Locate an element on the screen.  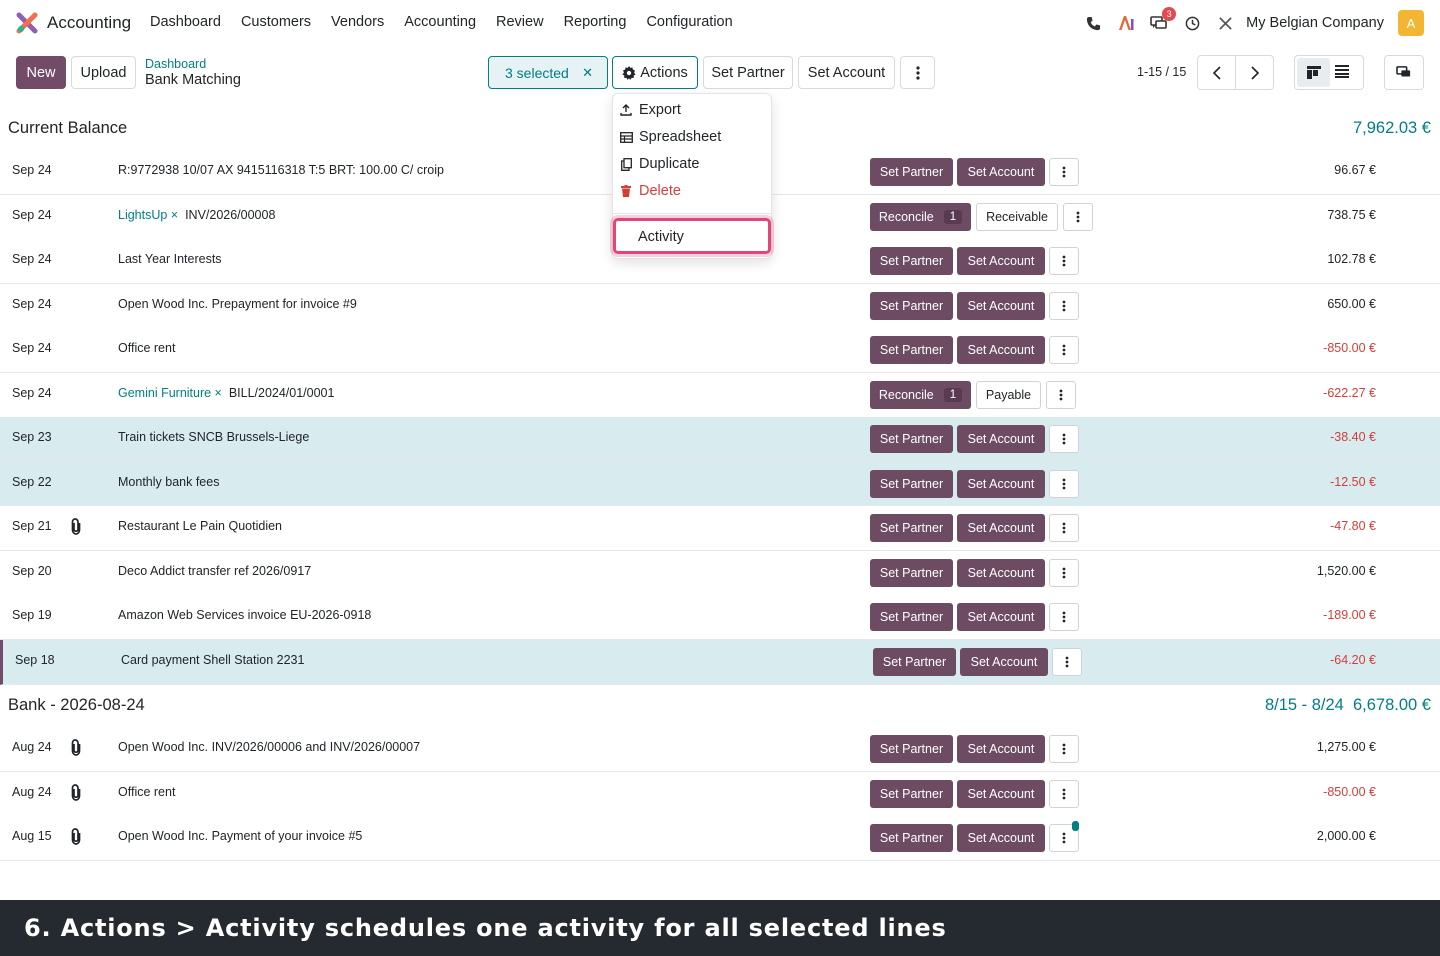
bank-statement-title: Bank - 2026-08-24 is located at coordinates (76, 705).